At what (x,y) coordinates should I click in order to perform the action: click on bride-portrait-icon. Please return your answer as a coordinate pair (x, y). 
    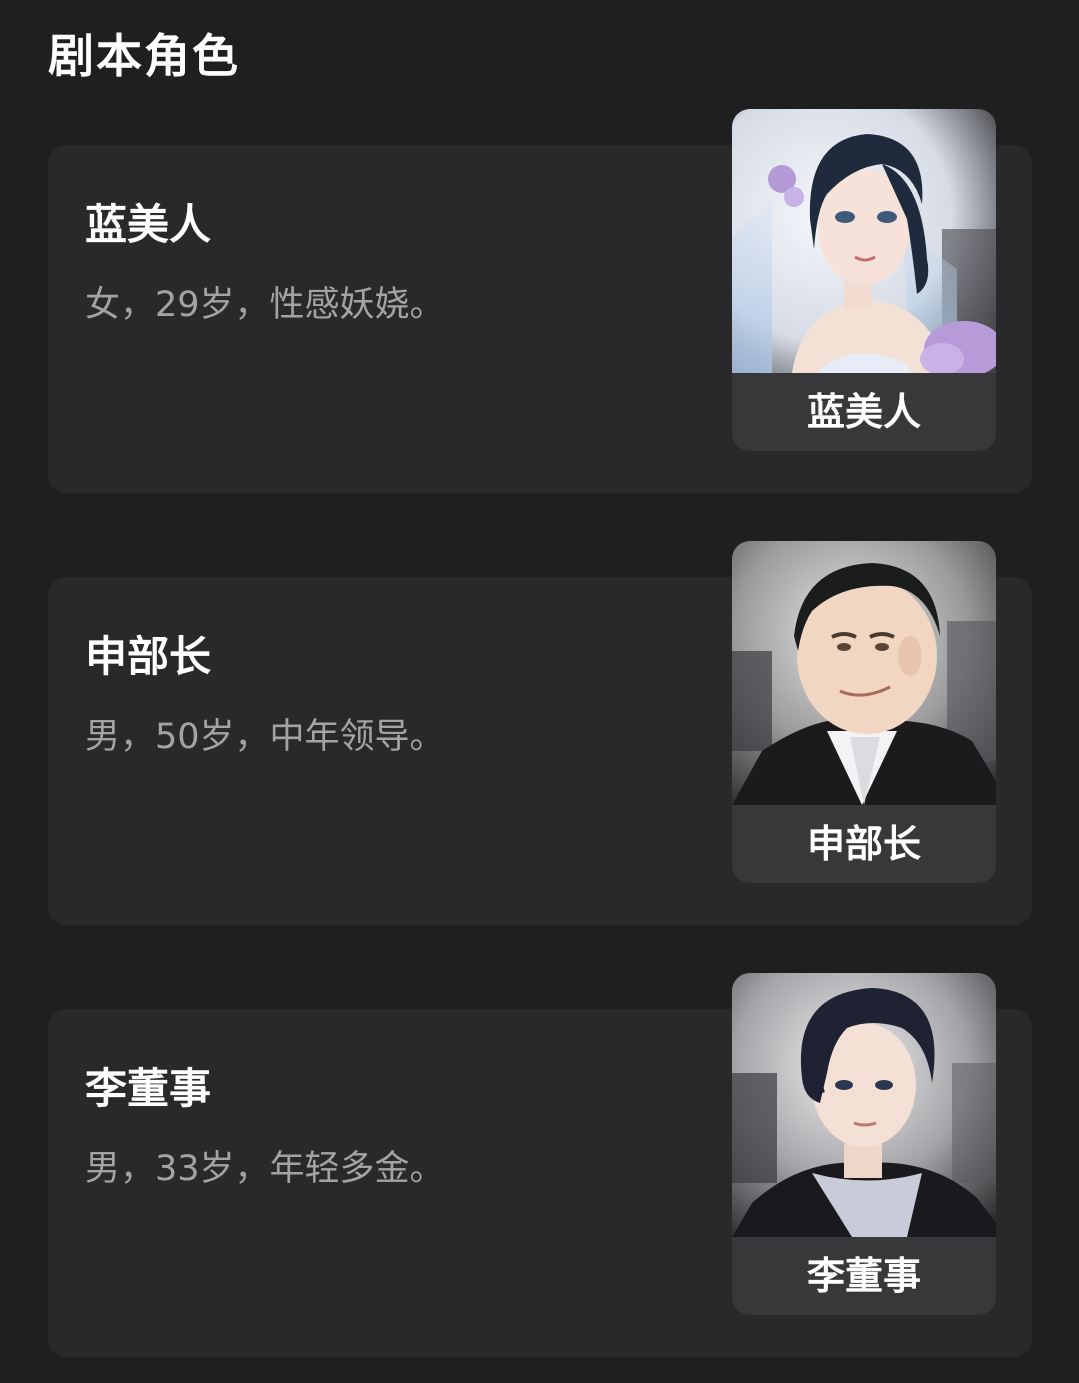
    Looking at the image, I should click on (864, 241).